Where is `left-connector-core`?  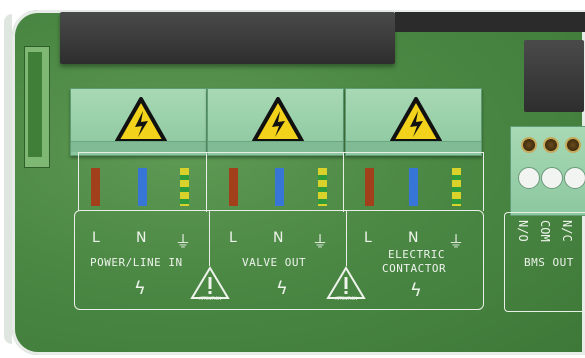
left-connector-core is located at coordinates (35, 104).